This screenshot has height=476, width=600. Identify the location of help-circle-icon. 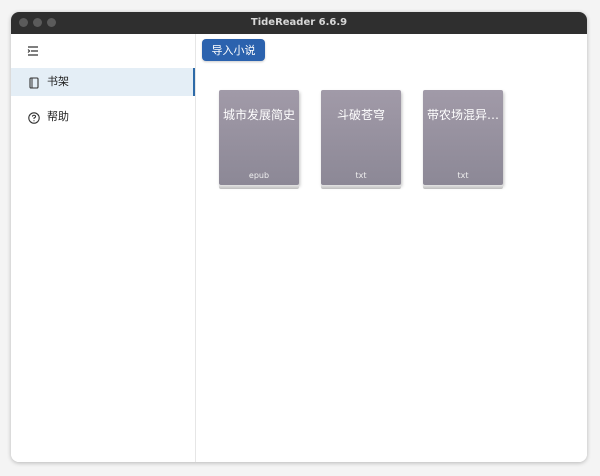
(34, 117).